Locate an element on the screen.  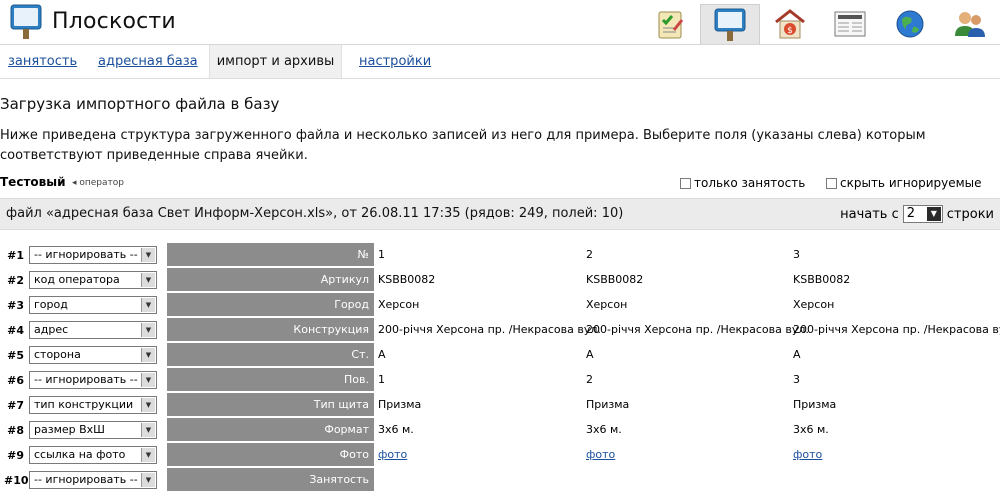
field-select-value: тип конструкции is located at coordinates (84, 404).